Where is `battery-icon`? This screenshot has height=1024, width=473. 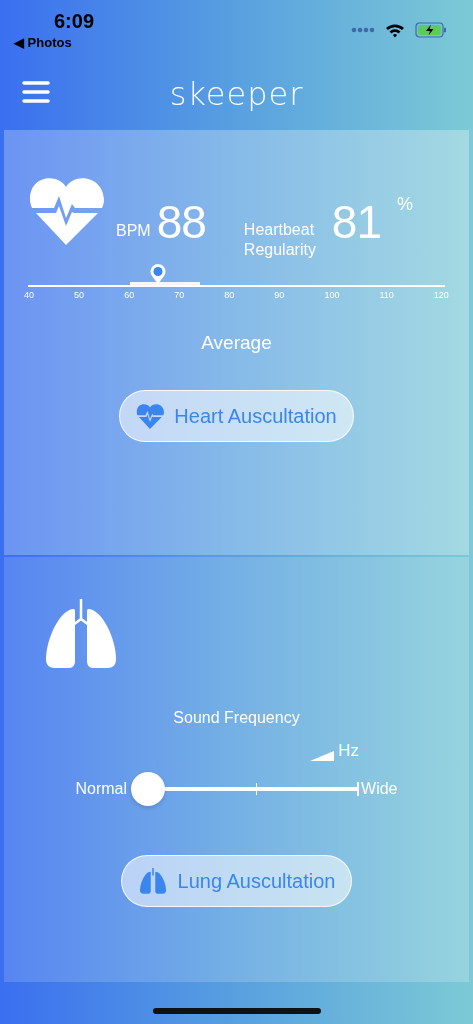
battery-icon is located at coordinates (431, 30).